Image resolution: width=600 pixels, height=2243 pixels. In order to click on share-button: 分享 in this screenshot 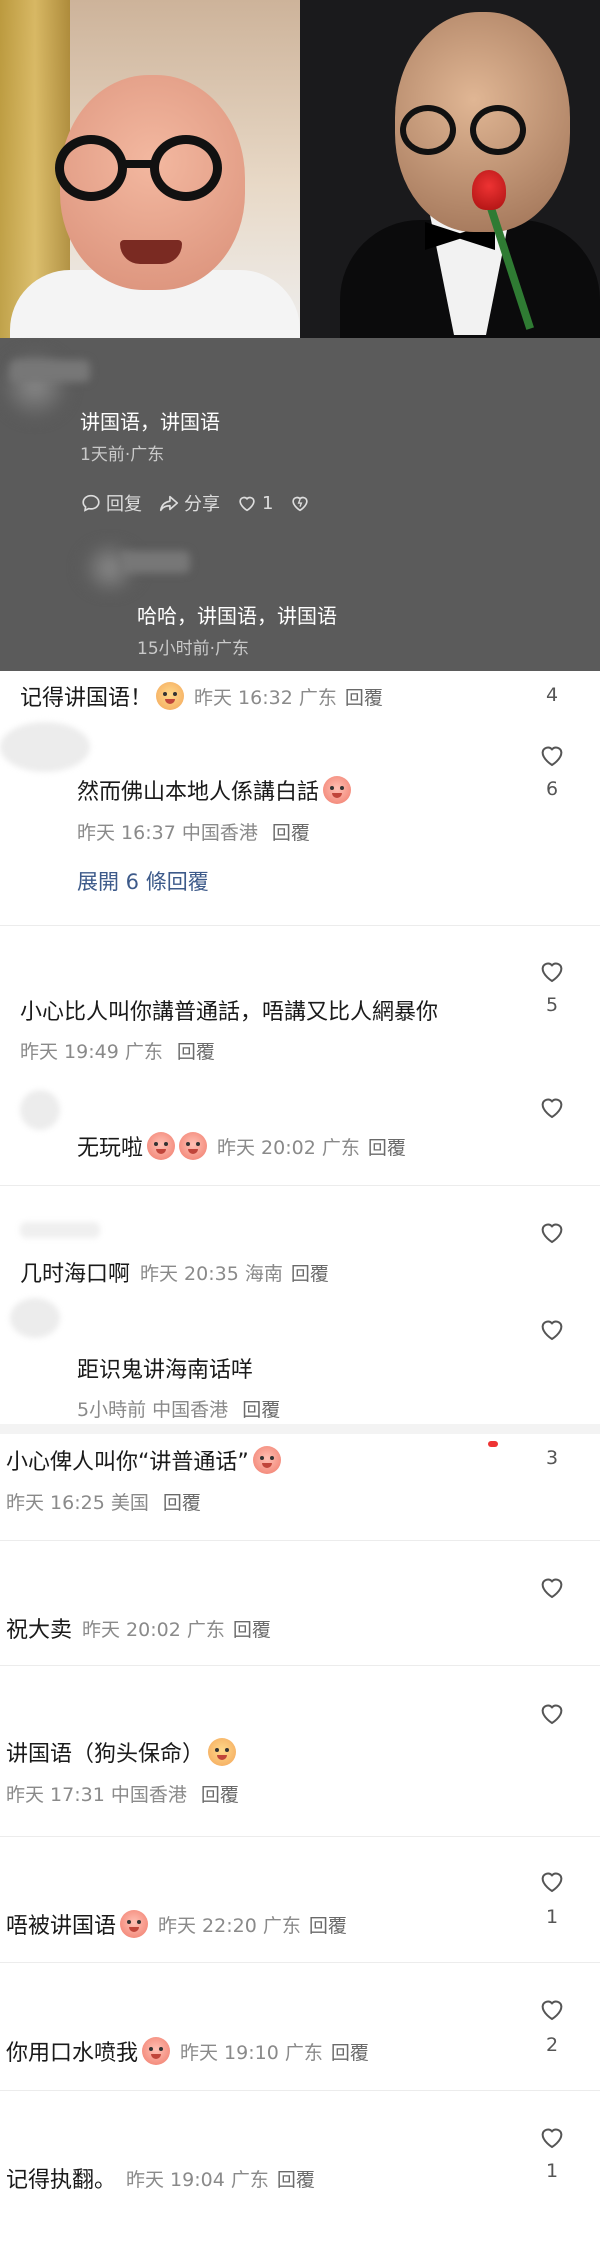, I will do `click(189, 503)`.